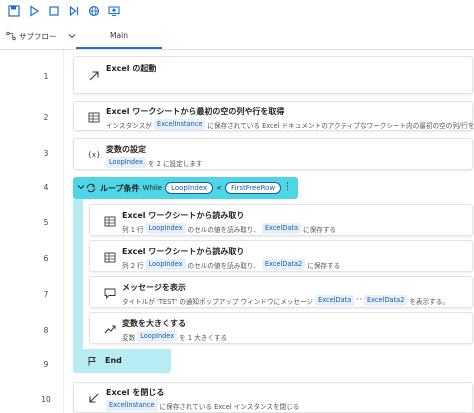 This screenshot has height=413, width=474. What do you see at coordinates (237, 37) in the screenshot?
I see `tabs-bar: サブフロー Main` at bounding box center [237, 37].